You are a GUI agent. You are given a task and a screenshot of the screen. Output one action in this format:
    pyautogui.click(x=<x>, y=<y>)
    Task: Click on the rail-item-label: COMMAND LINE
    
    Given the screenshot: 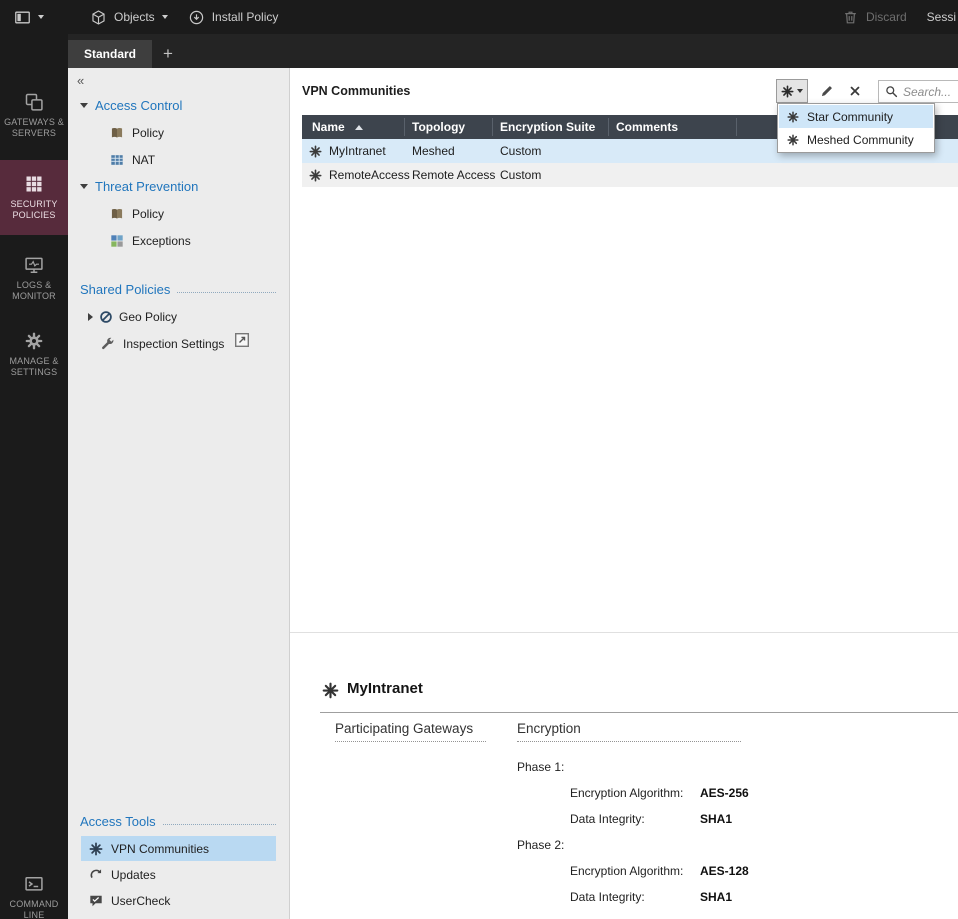 What is the action you would take?
    pyautogui.click(x=34, y=908)
    